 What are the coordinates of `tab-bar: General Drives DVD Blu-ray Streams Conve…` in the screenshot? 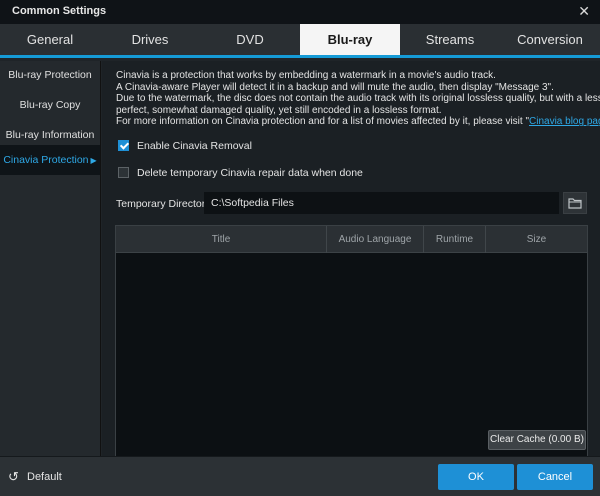 It's located at (300, 41).